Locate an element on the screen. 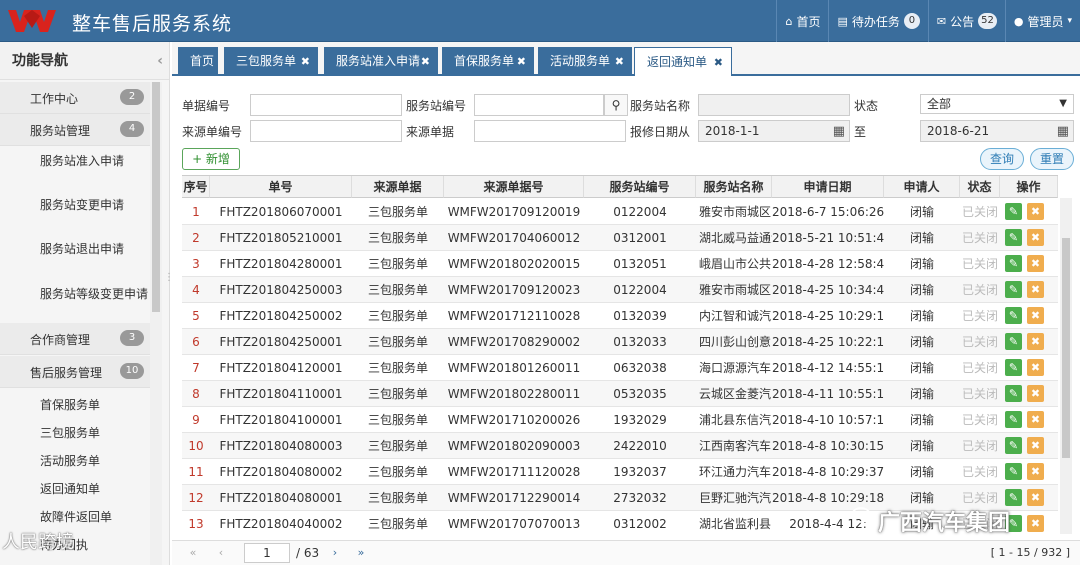 The width and height of the screenshot is (1080, 565). tab-return-notice: 返回通知单 ✖ is located at coordinates (683, 61).